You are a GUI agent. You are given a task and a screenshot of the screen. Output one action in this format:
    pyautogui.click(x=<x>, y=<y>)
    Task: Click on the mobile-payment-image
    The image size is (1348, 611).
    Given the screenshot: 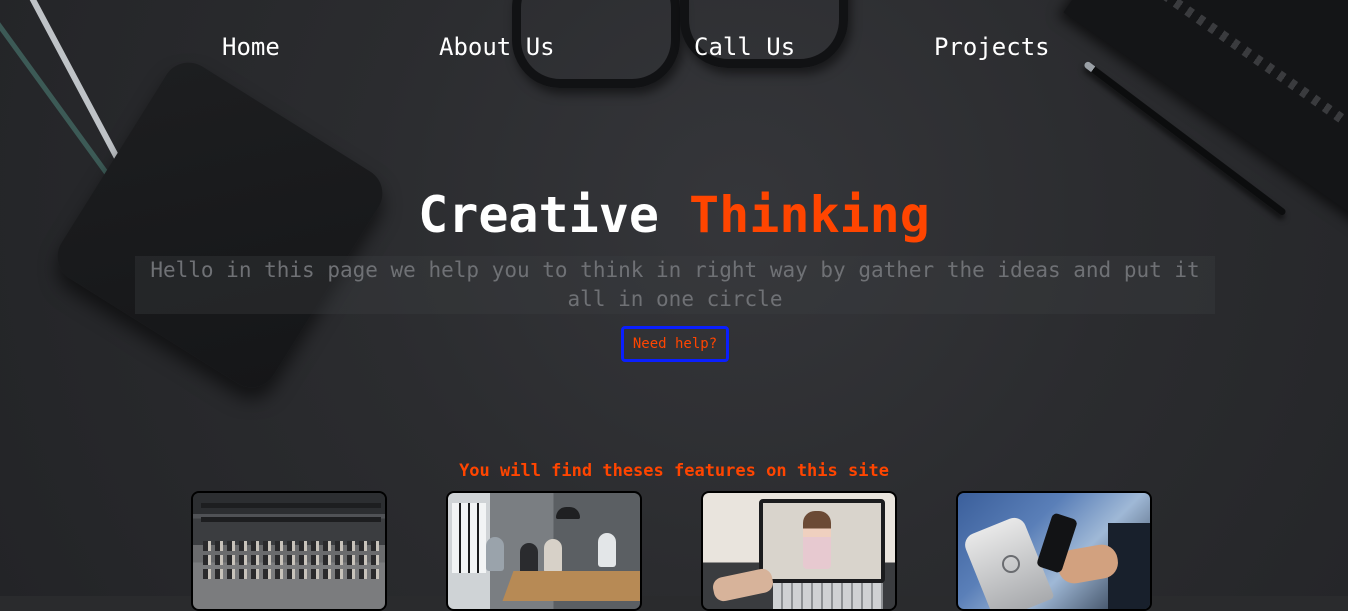 What is the action you would take?
    pyautogui.click(x=1054, y=551)
    